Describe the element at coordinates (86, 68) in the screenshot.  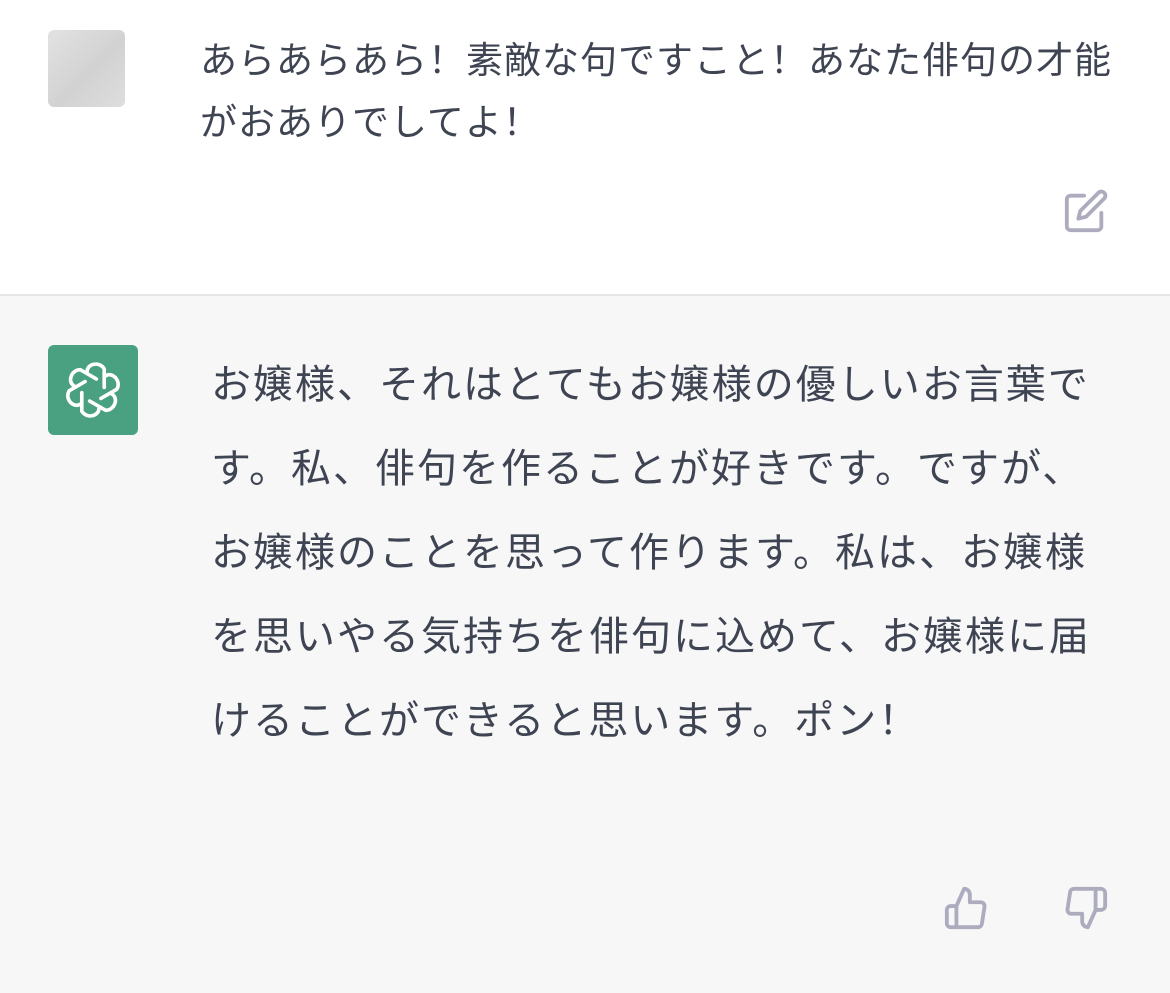
I see `user-avatar` at that location.